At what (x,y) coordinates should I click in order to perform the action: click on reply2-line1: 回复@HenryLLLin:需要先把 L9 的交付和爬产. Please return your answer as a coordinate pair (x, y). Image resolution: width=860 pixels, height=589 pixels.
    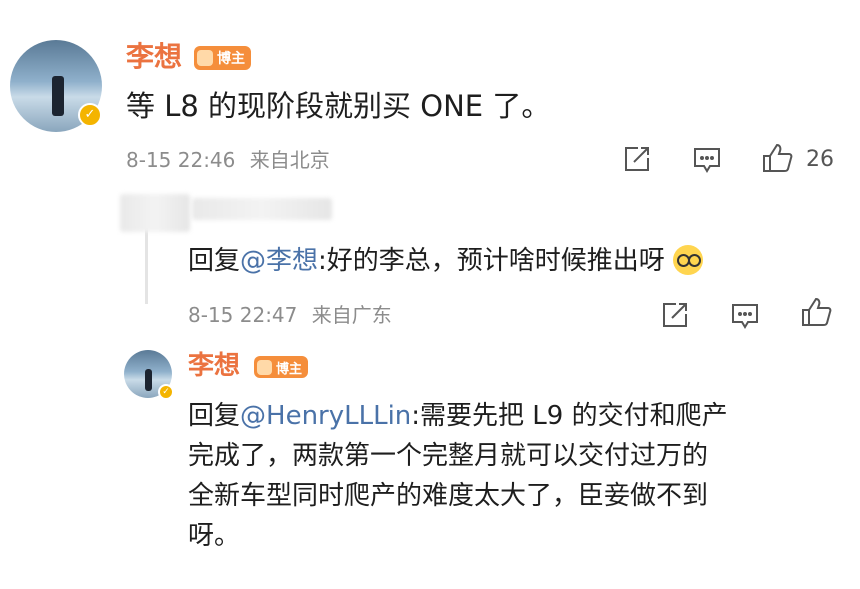
    Looking at the image, I should click on (518, 416).